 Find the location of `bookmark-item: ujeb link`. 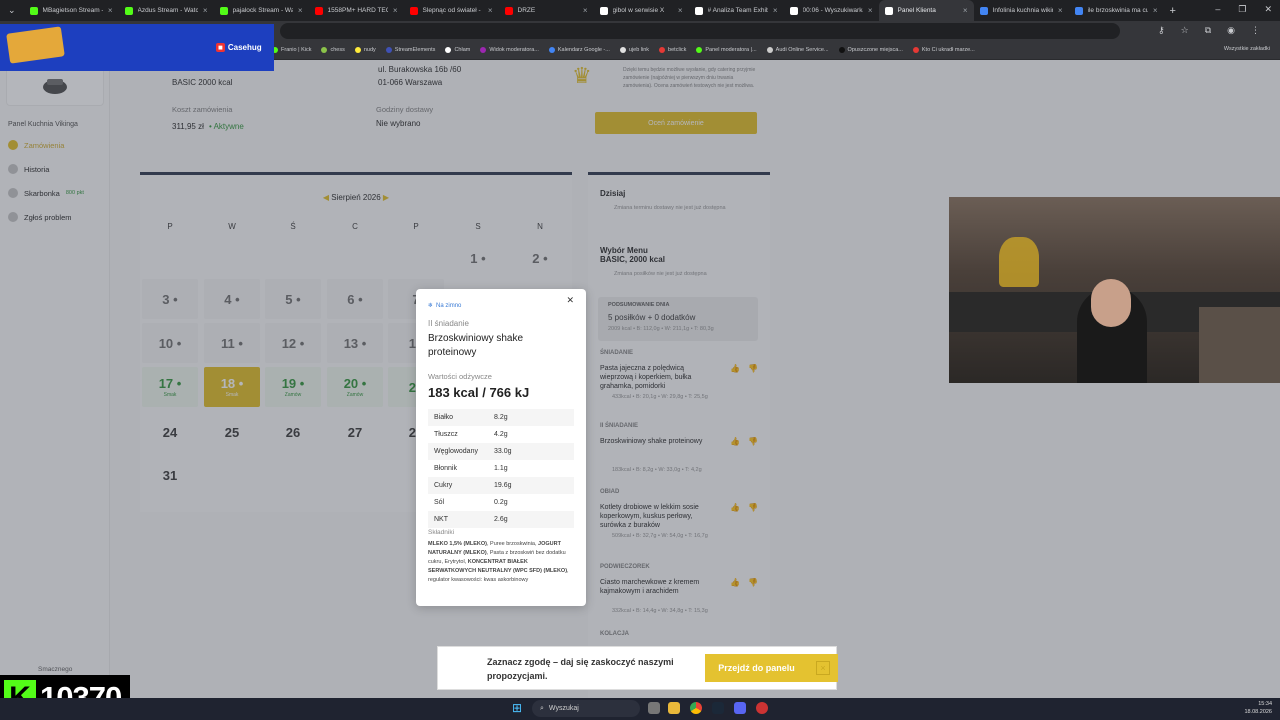

bookmark-item: ujeb link is located at coordinates (634, 50).